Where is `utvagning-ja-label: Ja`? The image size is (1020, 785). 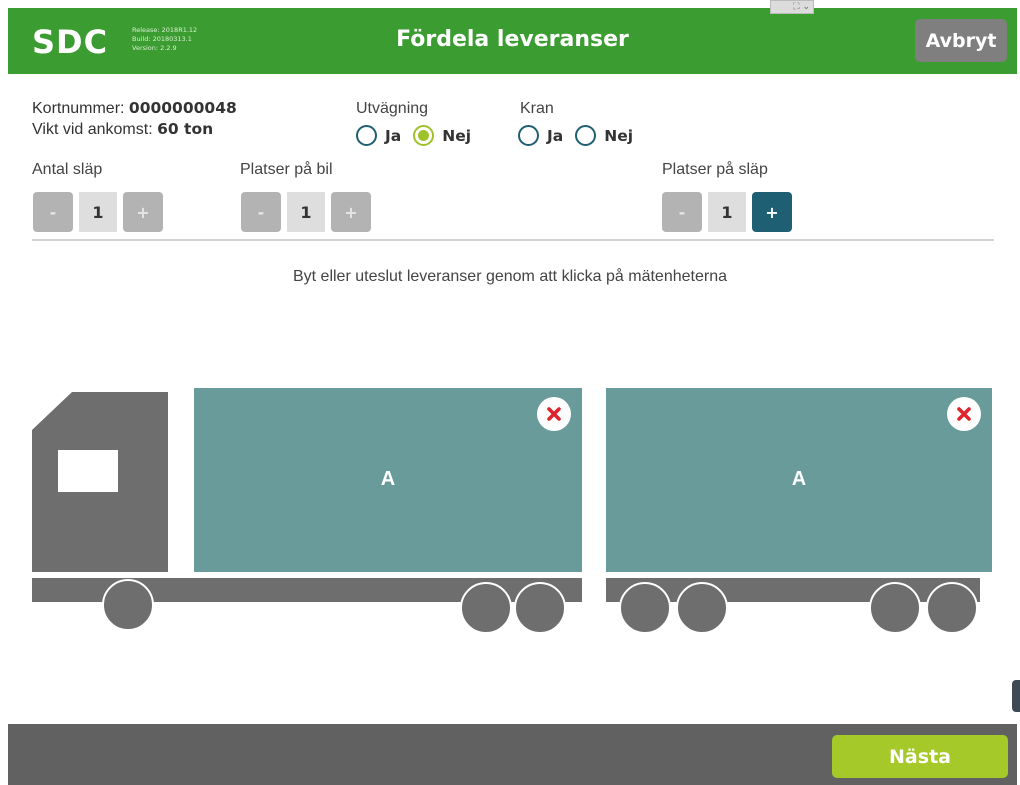 utvagning-ja-label: Ja is located at coordinates (393, 136).